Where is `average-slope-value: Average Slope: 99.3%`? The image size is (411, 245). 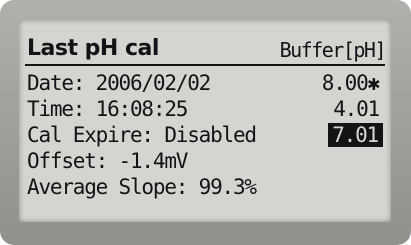
average-slope-value: Average Slope: 99.3% is located at coordinates (142, 187).